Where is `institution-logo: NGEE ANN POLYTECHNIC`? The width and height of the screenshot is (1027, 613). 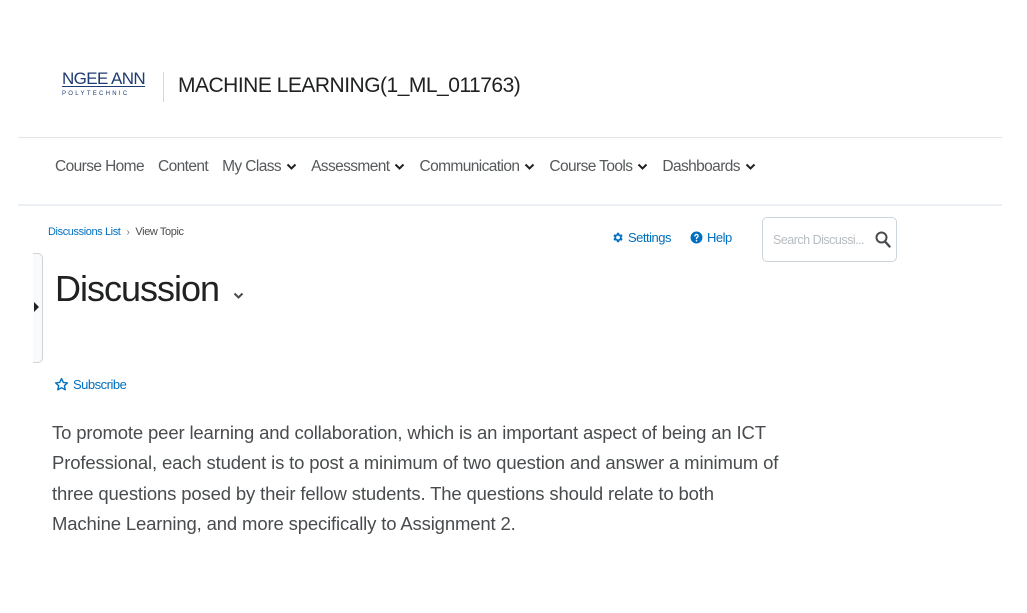 institution-logo: NGEE ANN POLYTECHNIC is located at coordinates (106, 84).